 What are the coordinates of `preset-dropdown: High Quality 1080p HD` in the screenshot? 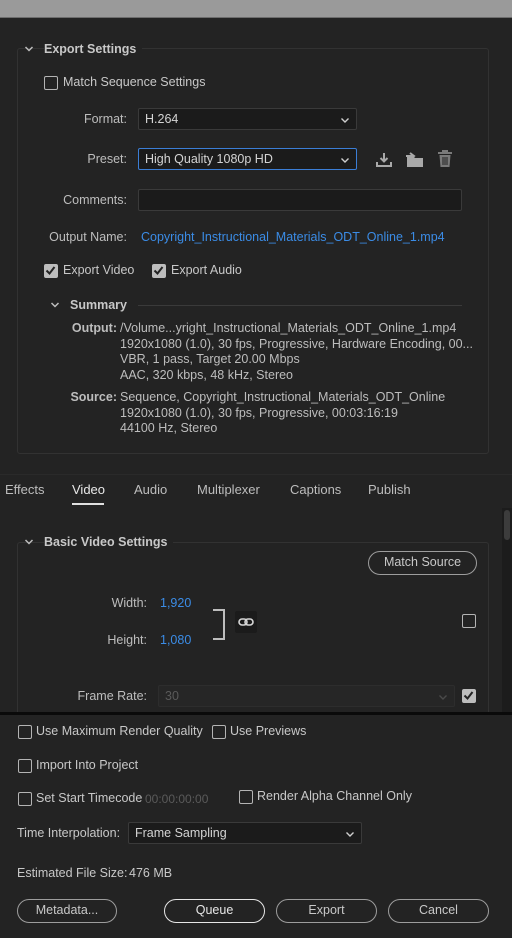 It's located at (247, 159).